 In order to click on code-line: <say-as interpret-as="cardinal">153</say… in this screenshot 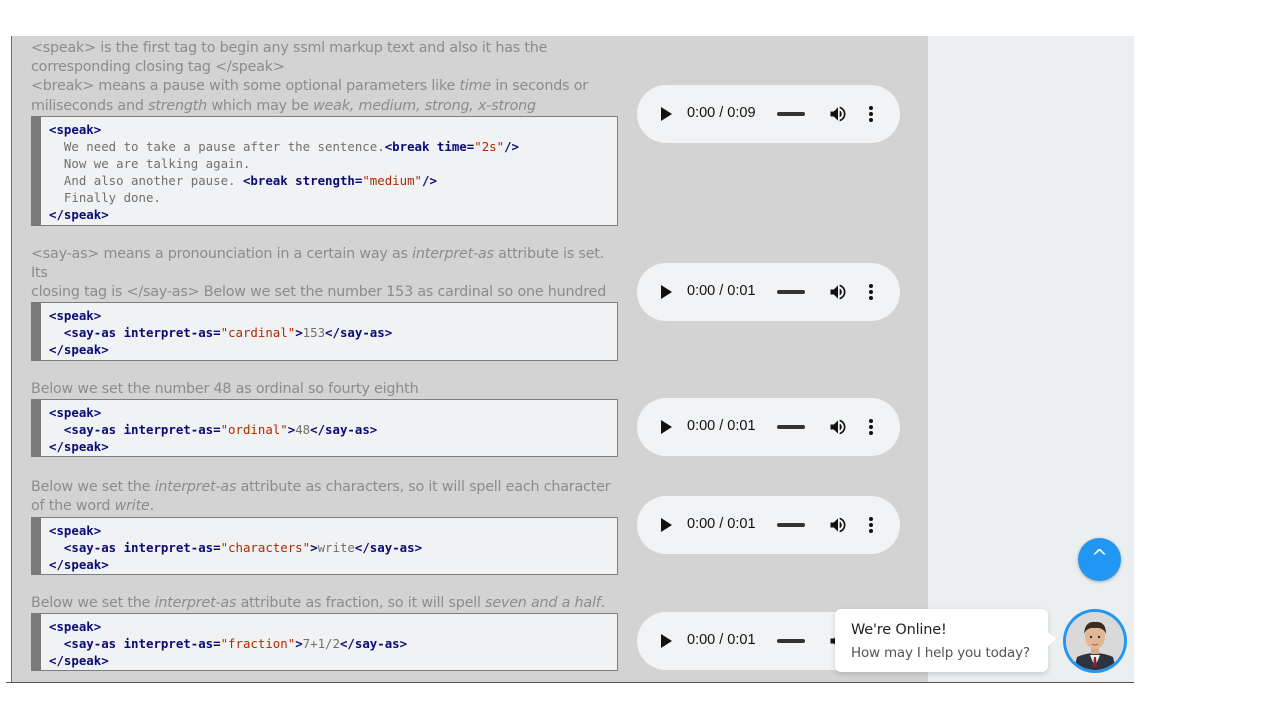, I will do `click(333, 332)`.